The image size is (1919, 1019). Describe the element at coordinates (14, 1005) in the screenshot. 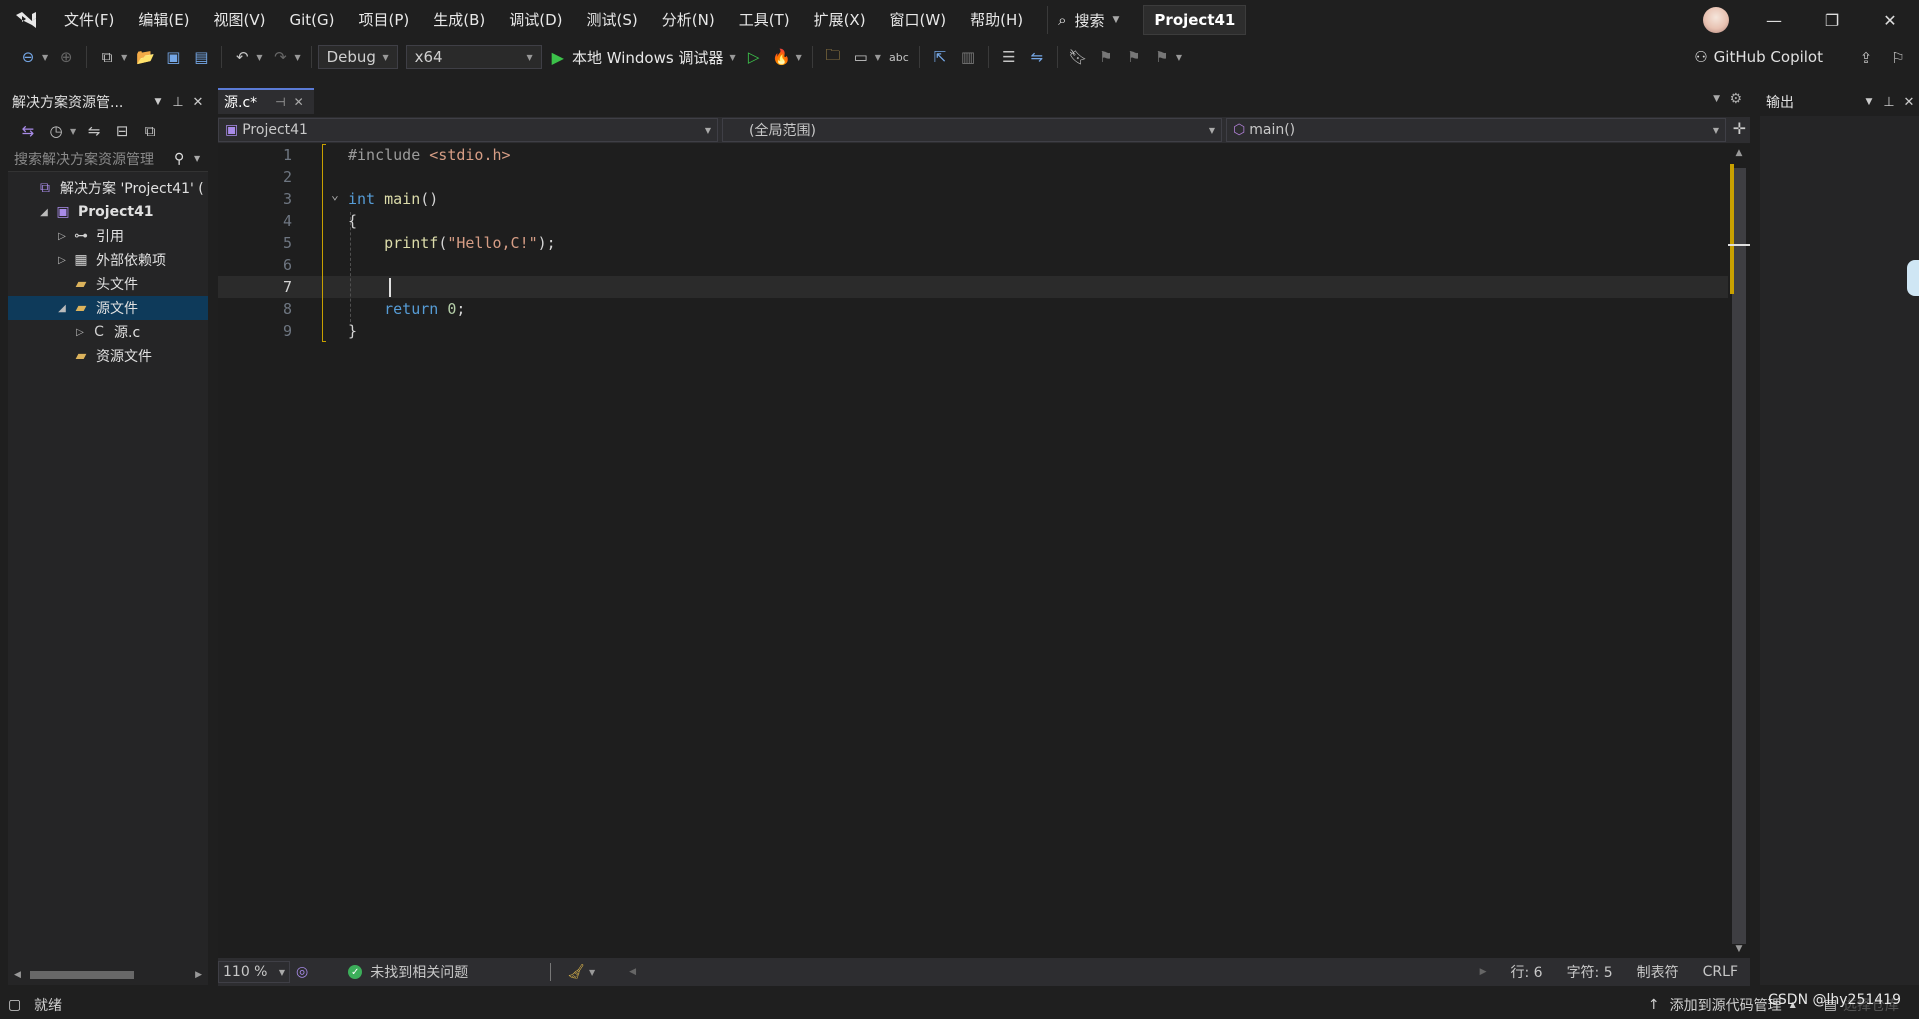

I see `notification-icon: ▢` at that location.